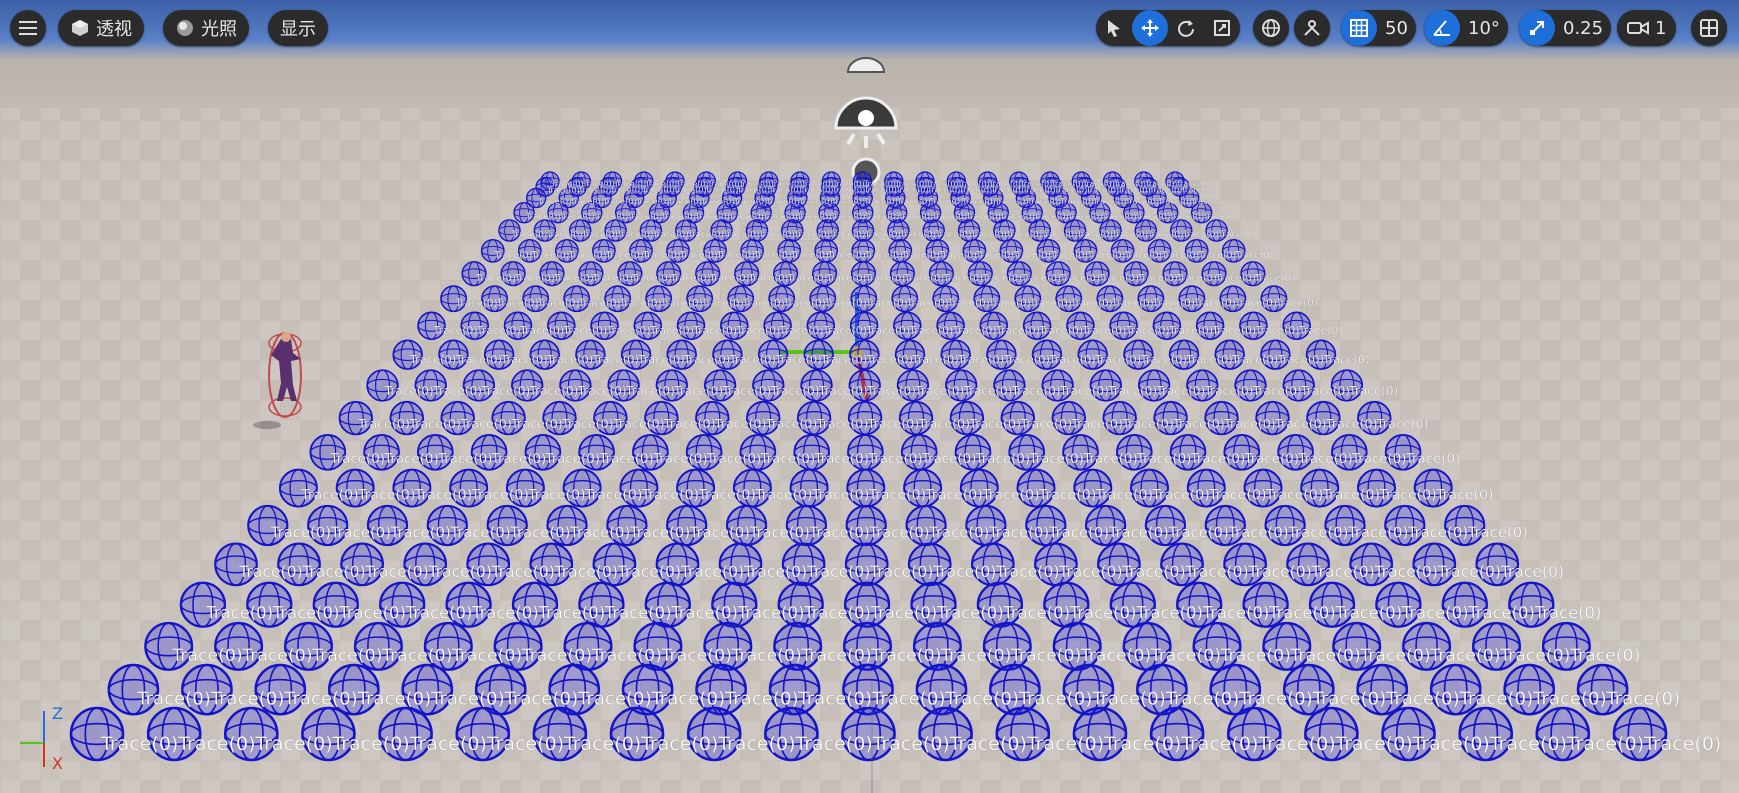  I want to click on scale-arrow-icon, so click(1537, 28).